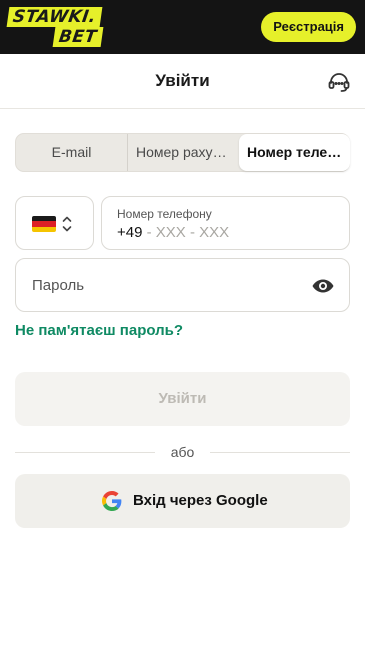 This screenshot has height=650, width=365. I want to click on logo-line-2: BET, so click(78, 37).